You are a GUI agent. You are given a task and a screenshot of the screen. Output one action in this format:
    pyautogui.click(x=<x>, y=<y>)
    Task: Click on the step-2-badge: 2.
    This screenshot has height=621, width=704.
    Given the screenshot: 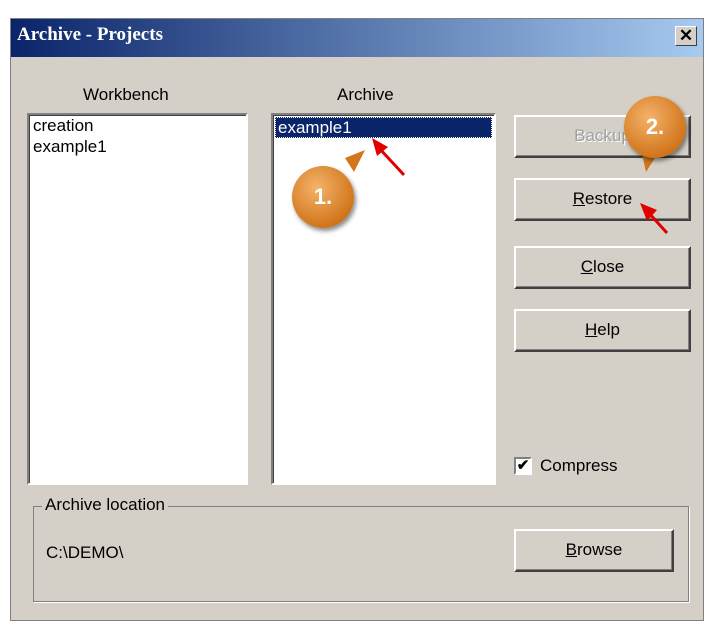 What is the action you would take?
    pyautogui.click(x=655, y=127)
    